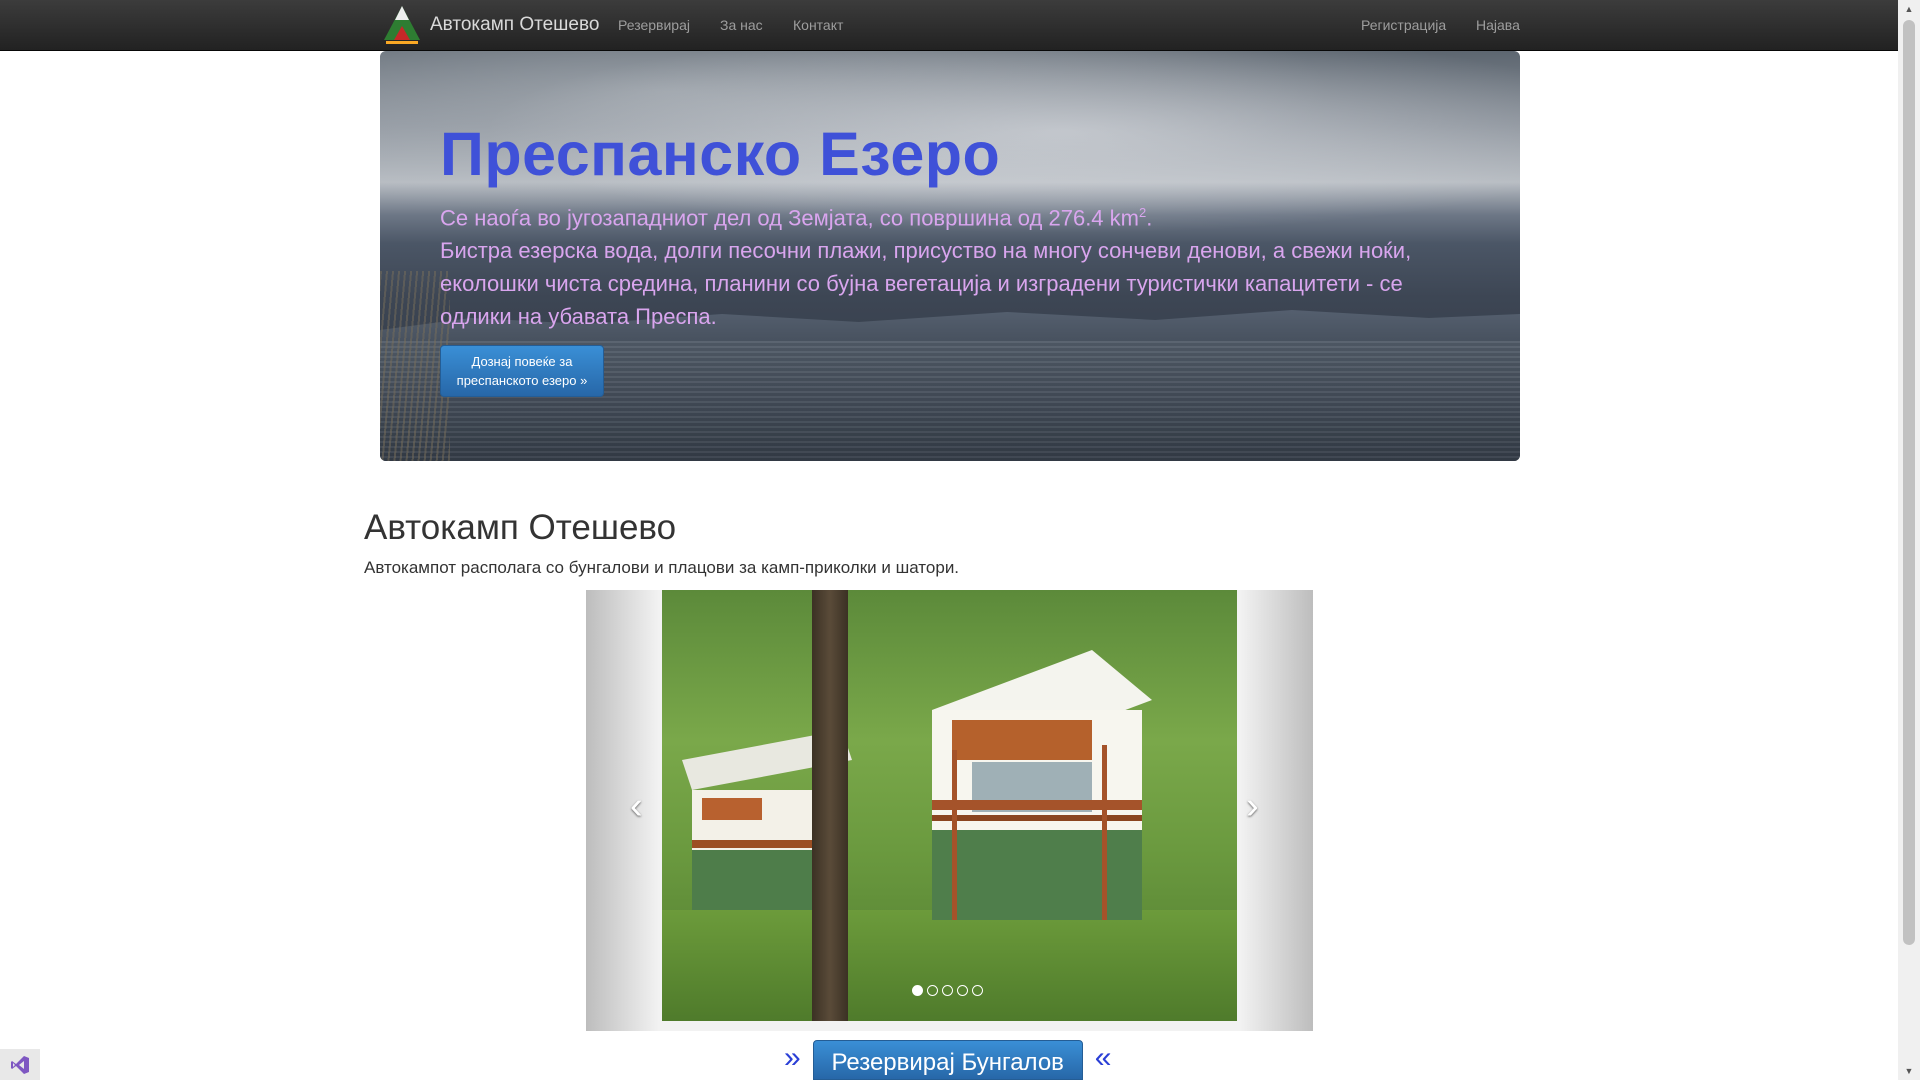 This screenshot has width=1920, height=1085. Describe the element at coordinates (514, 25) in the screenshot. I see `brand-name: Автокамп Отешево` at that location.